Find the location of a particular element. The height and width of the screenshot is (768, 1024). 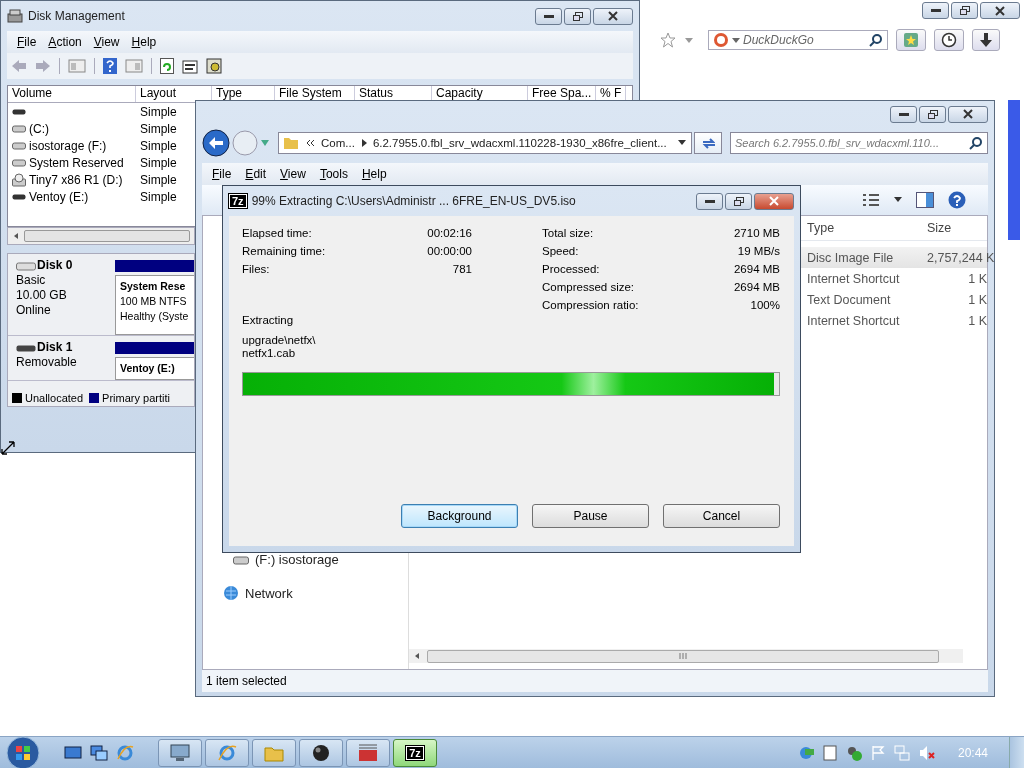

taskbar-button is located at coordinates (321, 752).